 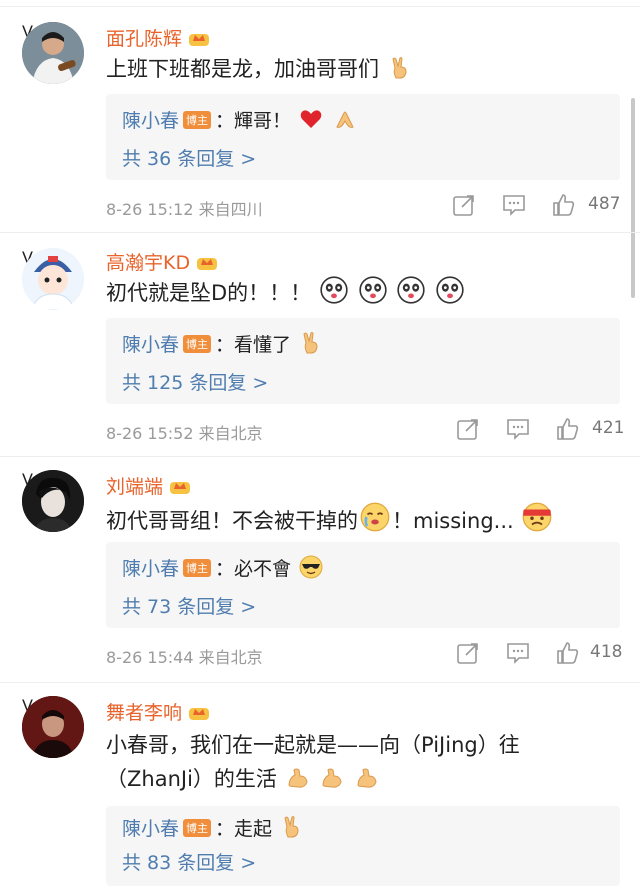 What do you see at coordinates (253, 121) in the screenshot?
I see `reply-text: ：輝哥！` at bounding box center [253, 121].